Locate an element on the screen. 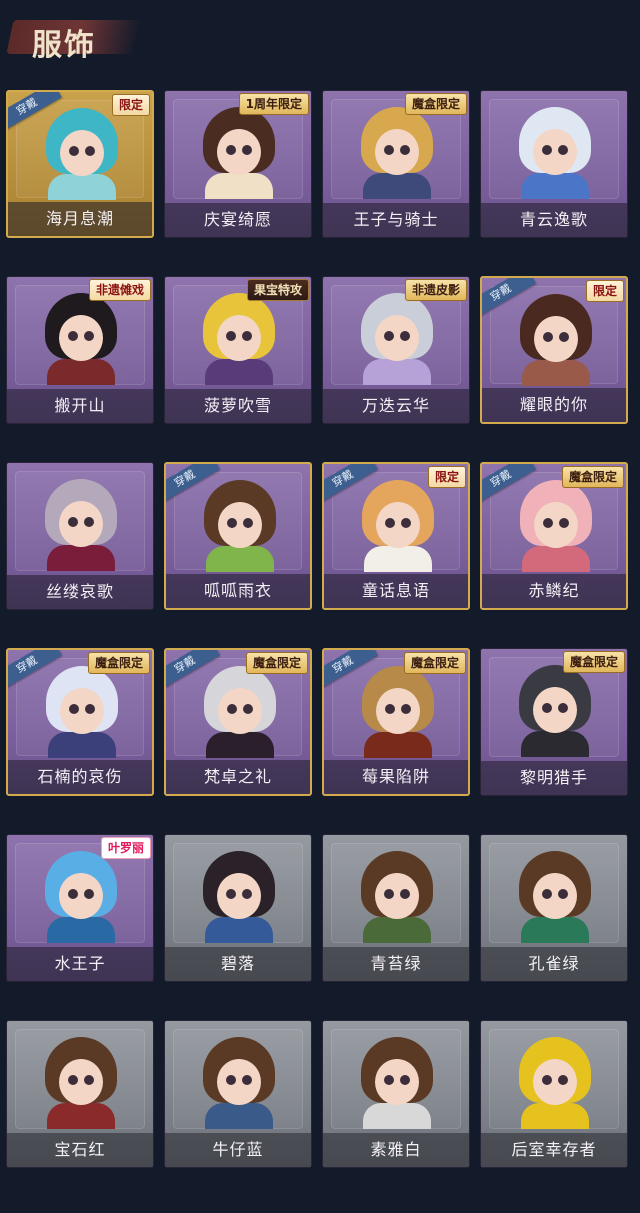 The height and width of the screenshot is (1213, 640). costume-card: 穿戴 魔盒限定 赤鳞纪 is located at coordinates (554, 536).